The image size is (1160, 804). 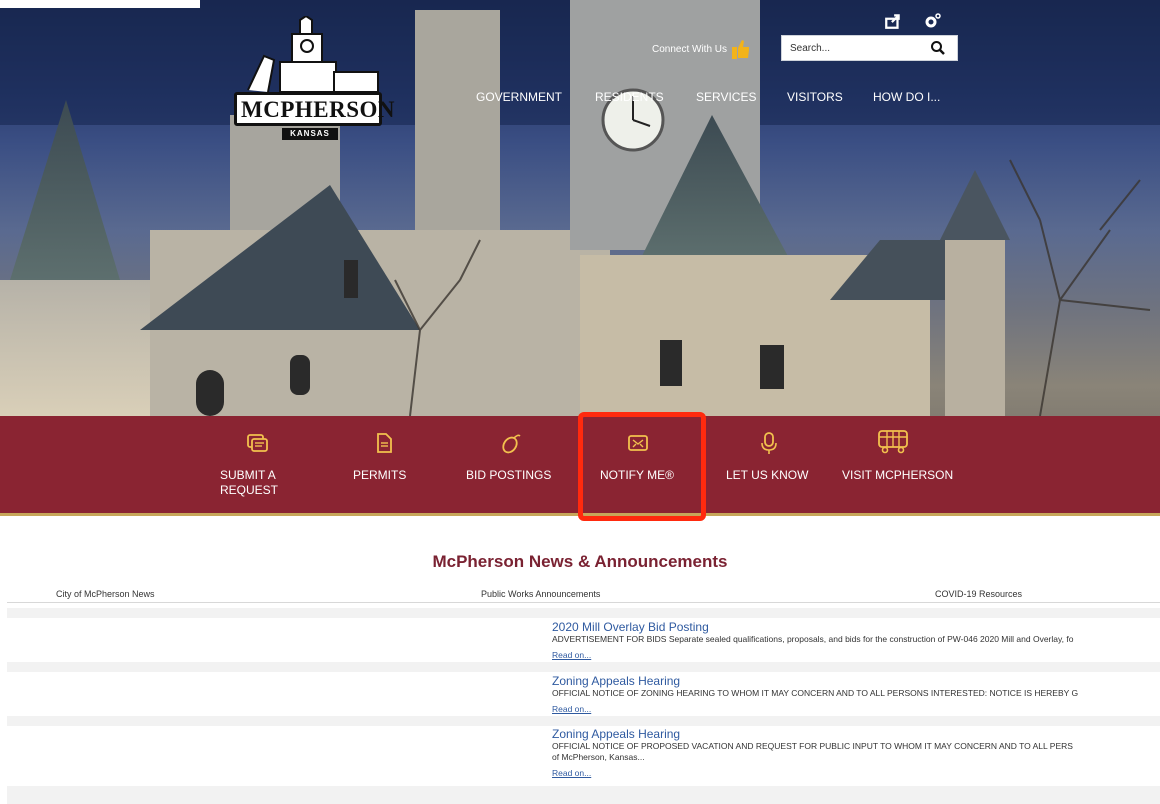 I want to click on tab-covid-resources: COVID-19 Resources, so click(x=978, y=594).